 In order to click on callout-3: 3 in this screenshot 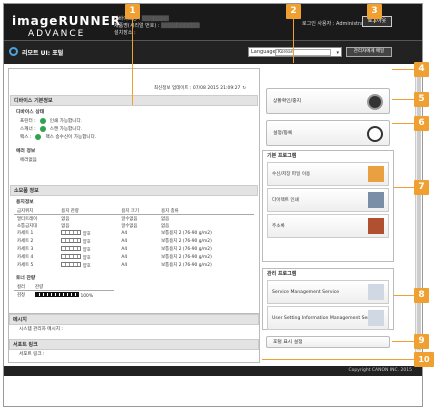, I will do `click(374, 11)`.